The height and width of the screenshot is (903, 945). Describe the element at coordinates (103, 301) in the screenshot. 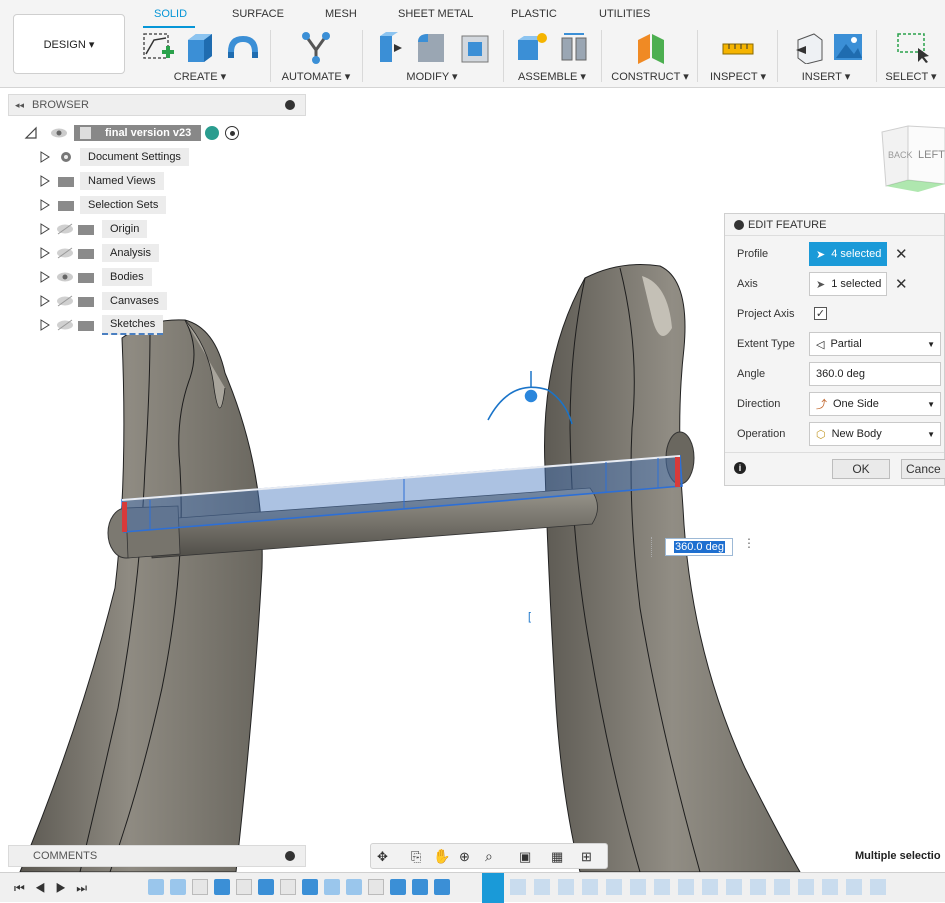

I see `tree-item-canvases: Canvases` at that location.